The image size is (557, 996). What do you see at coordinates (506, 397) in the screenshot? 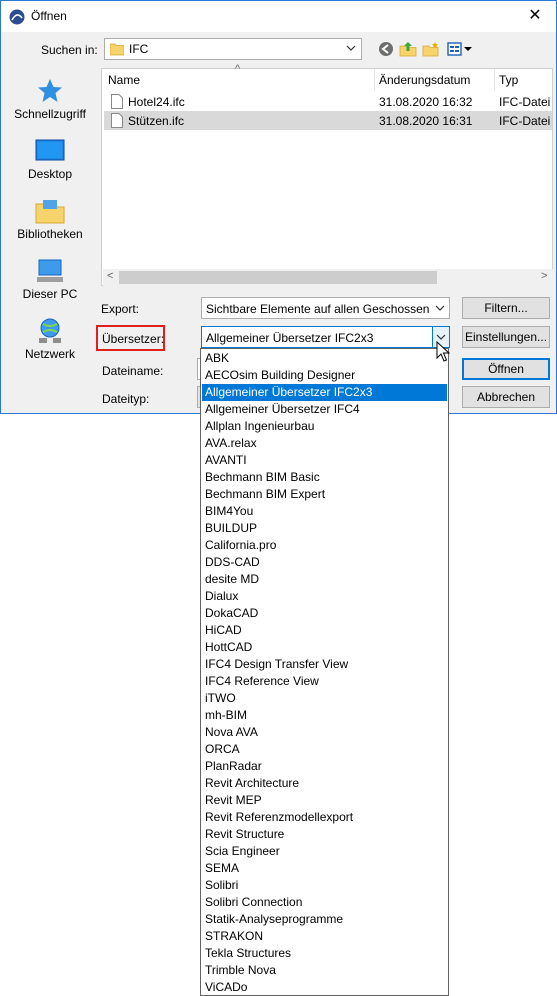
I see `cancel-button: Abbrechen` at bounding box center [506, 397].